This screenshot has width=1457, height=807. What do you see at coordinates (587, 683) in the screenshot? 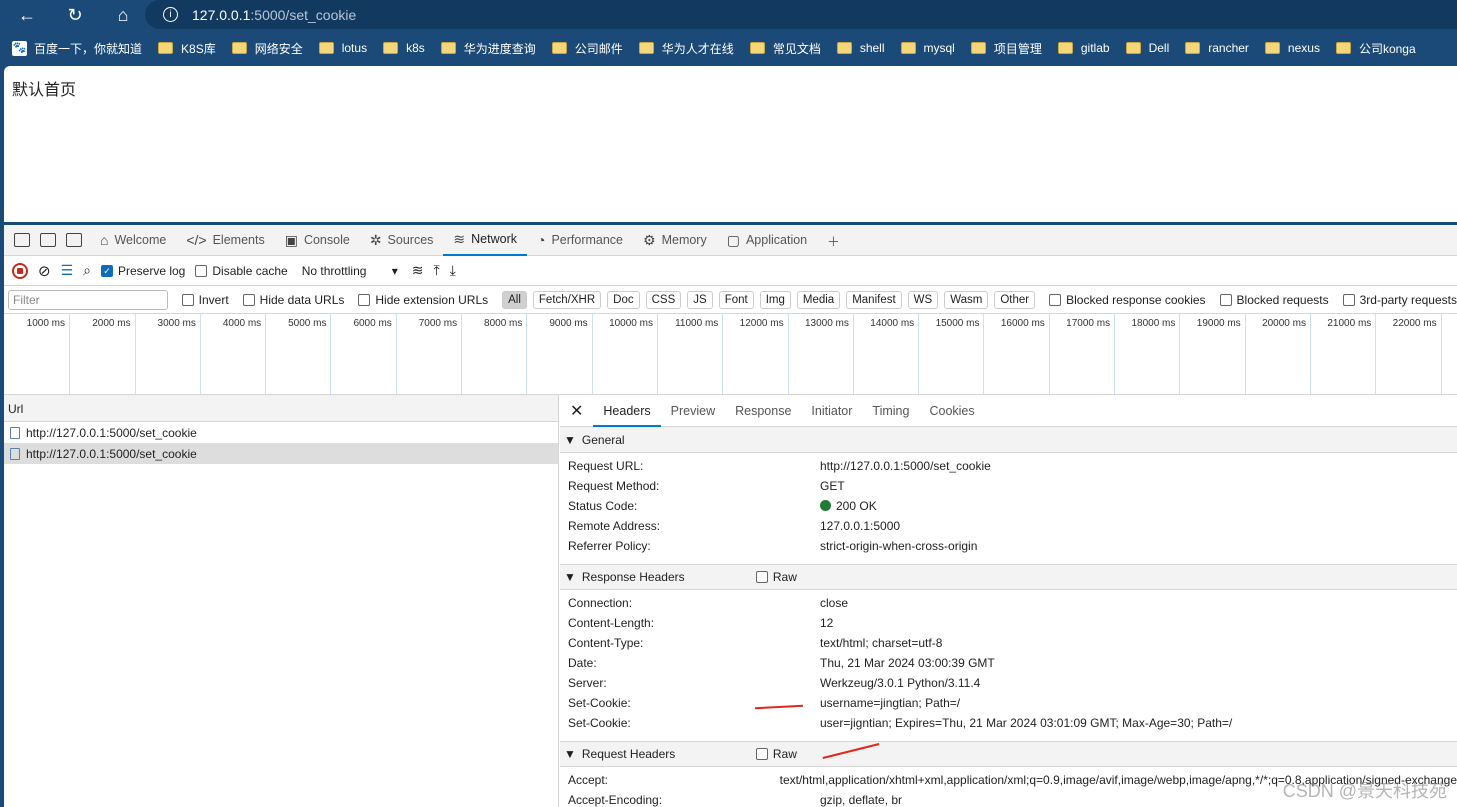
I see `header-name: Server:` at bounding box center [587, 683].